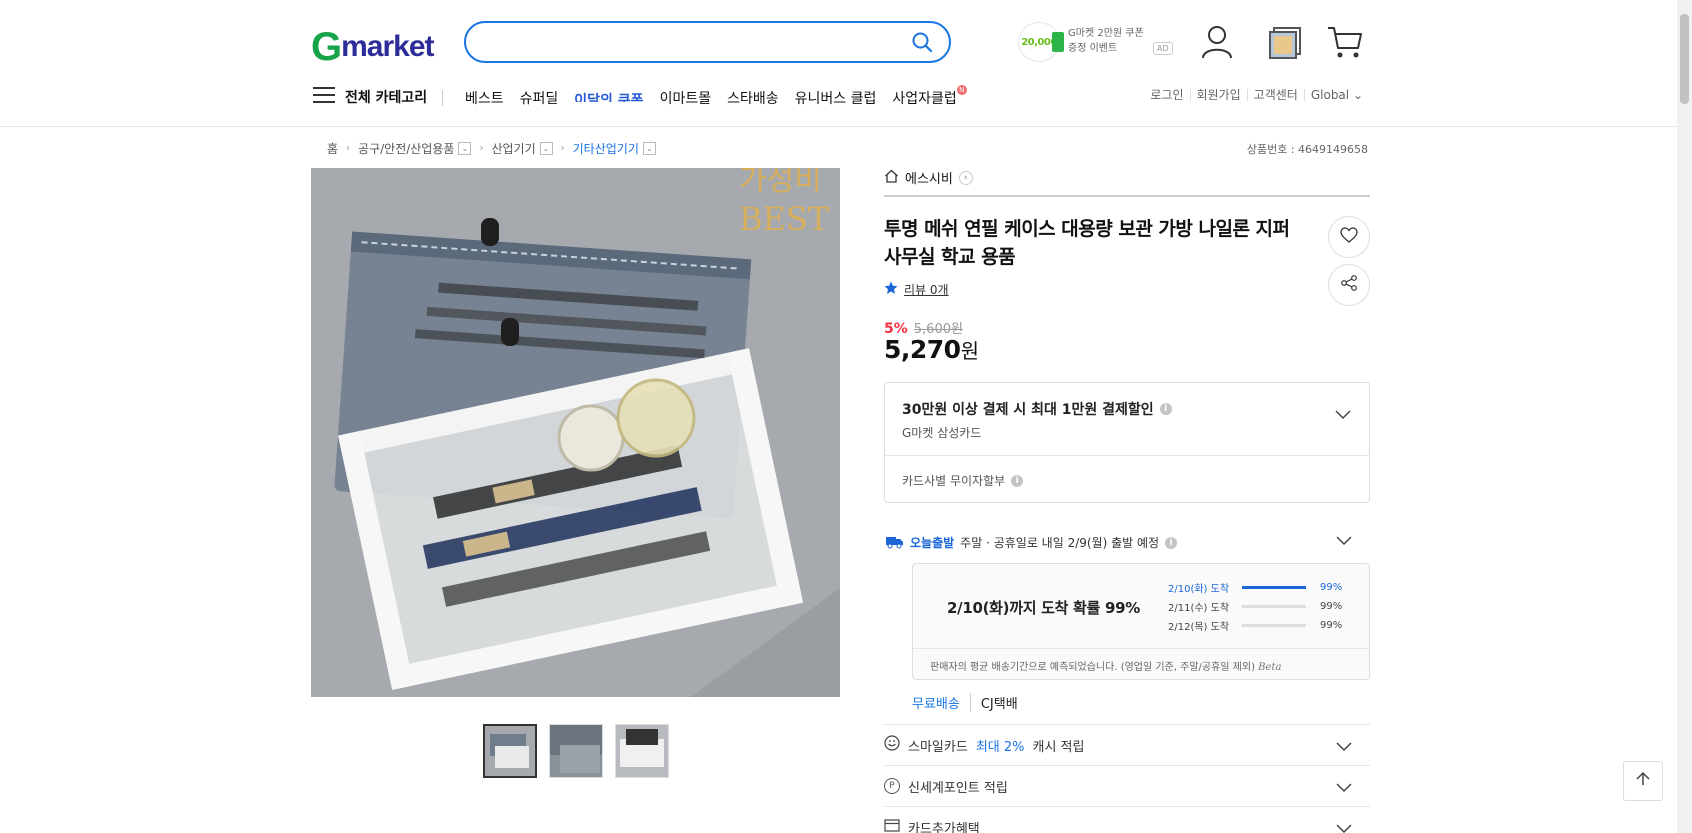  What do you see at coordinates (1163, 48) in the screenshot?
I see `ad-badge: AD` at bounding box center [1163, 48].